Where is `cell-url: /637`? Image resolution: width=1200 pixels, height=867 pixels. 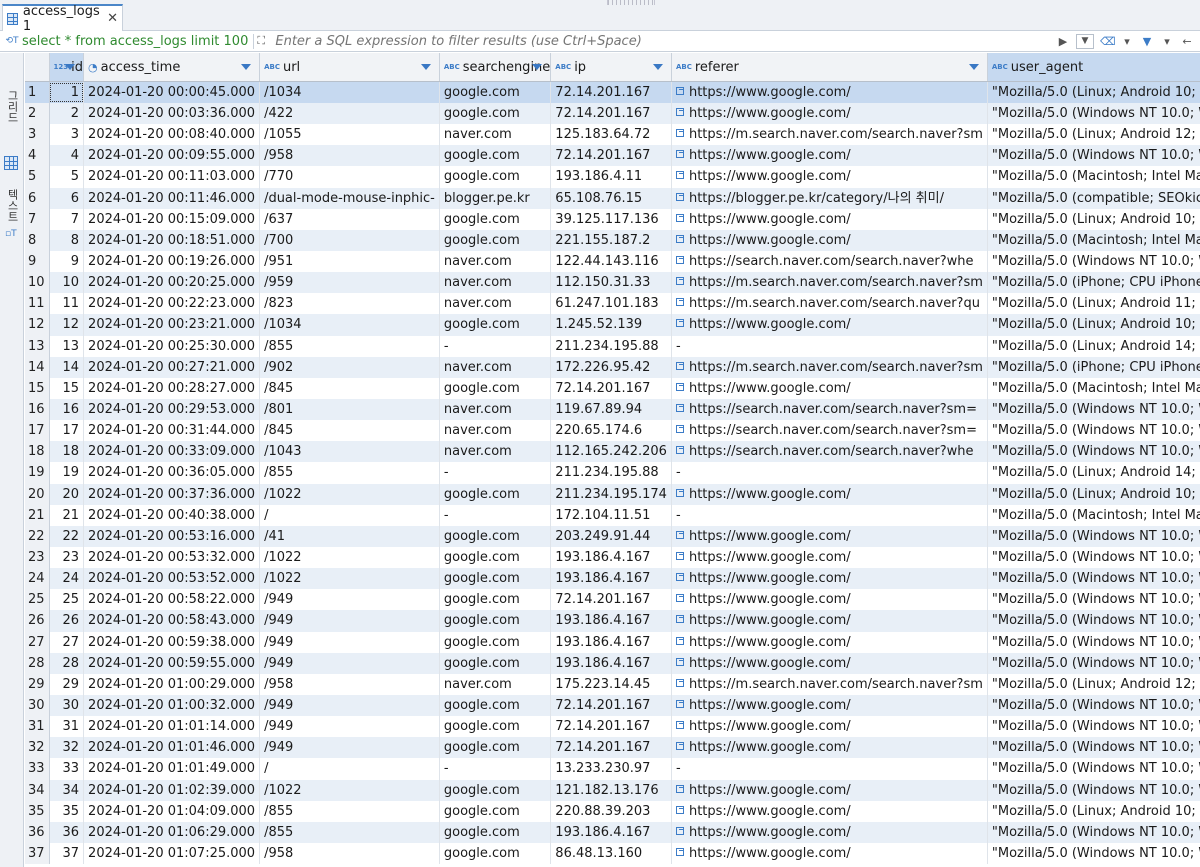
cell-url: /637 is located at coordinates (349, 219).